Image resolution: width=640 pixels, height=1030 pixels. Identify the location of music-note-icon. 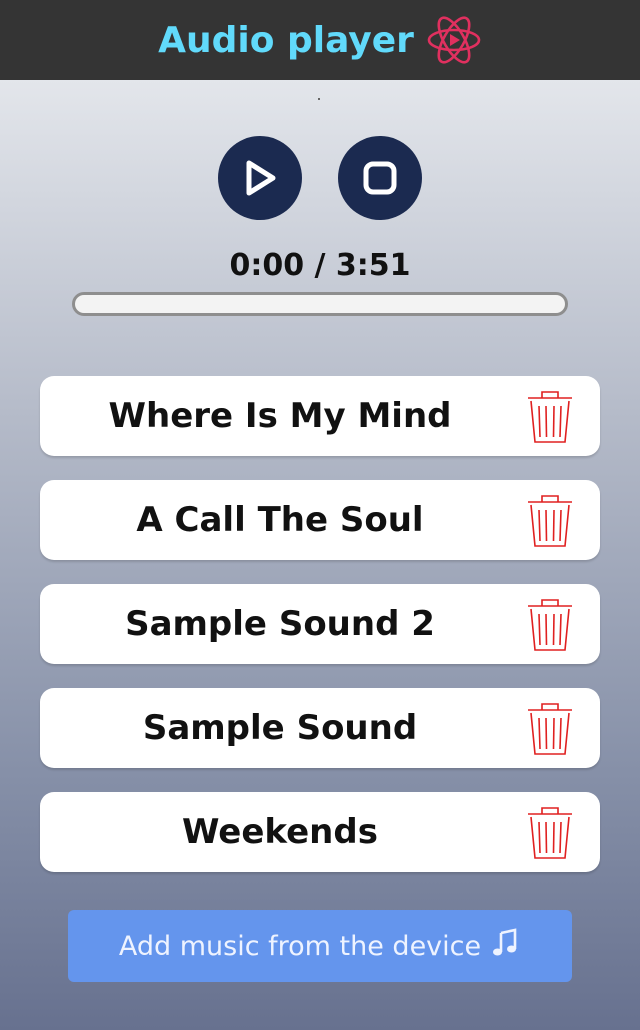
(505, 946).